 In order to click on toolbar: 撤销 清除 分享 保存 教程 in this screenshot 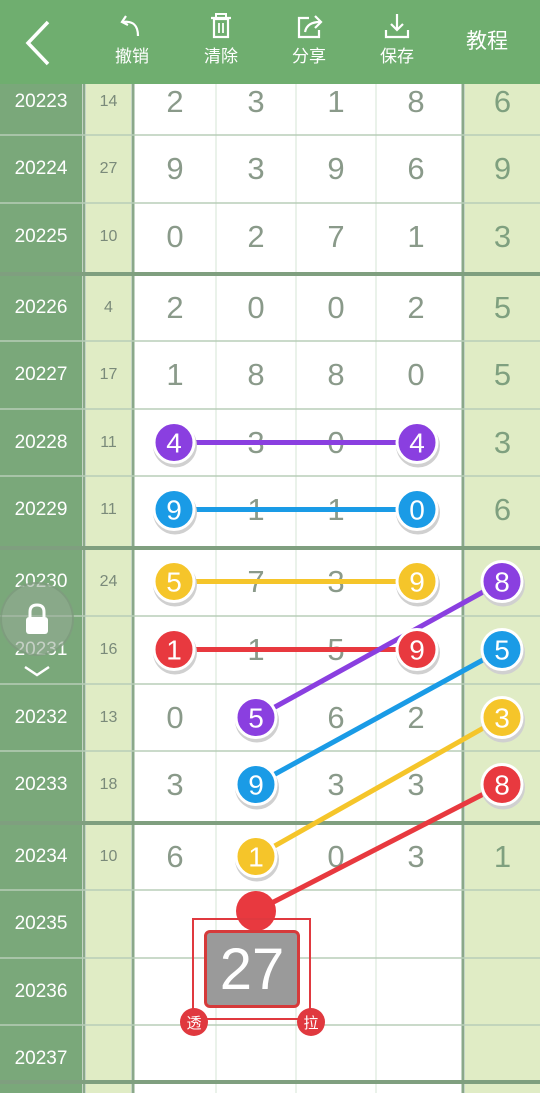, I will do `click(270, 42)`.